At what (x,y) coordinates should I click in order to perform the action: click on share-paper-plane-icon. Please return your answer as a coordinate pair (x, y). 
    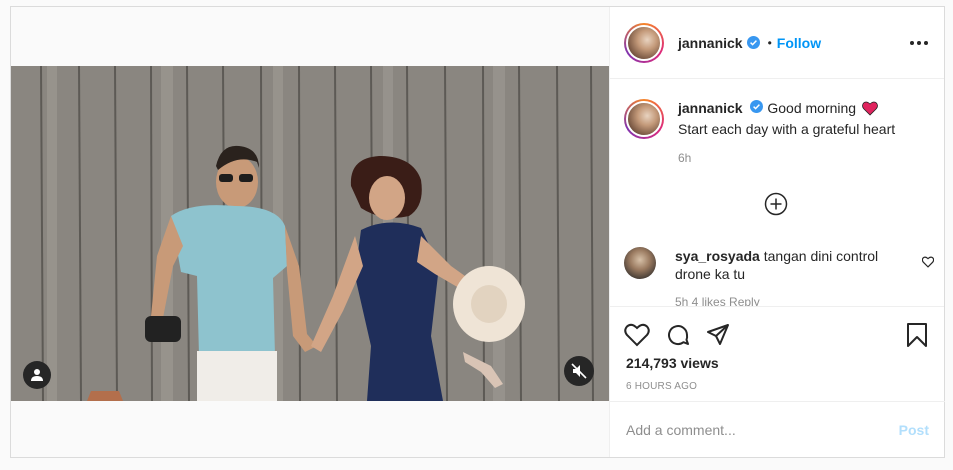
    Looking at the image, I should click on (718, 335).